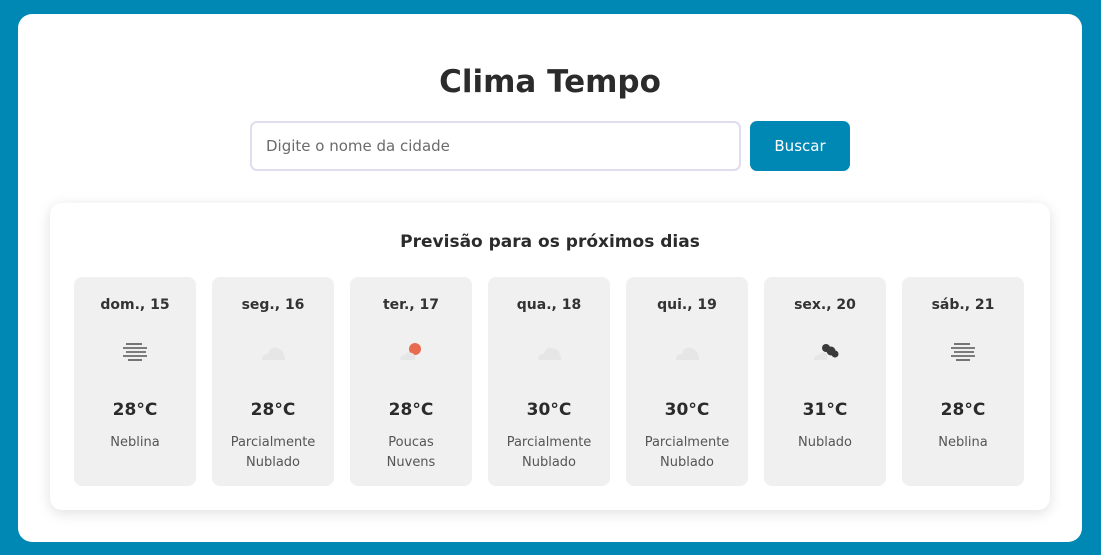 The width and height of the screenshot is (1101, 555). Describe the element at coordinates (549, 305) in the screenshot. I see `day-label: qua., 18` at that location.